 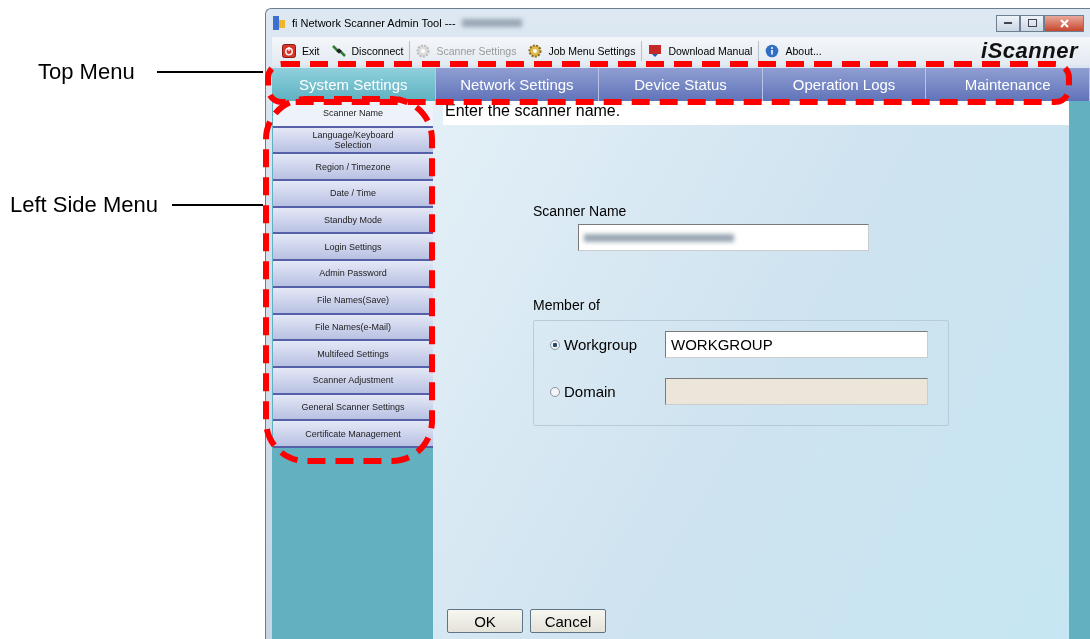 I want to click on info-icon, so click(x=772, y=51).